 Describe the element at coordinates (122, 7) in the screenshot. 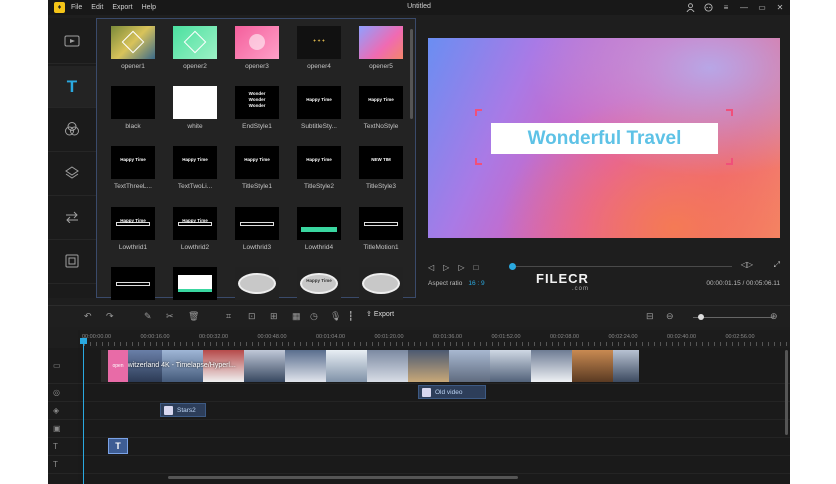

I see `menu-export: Export` at that location.